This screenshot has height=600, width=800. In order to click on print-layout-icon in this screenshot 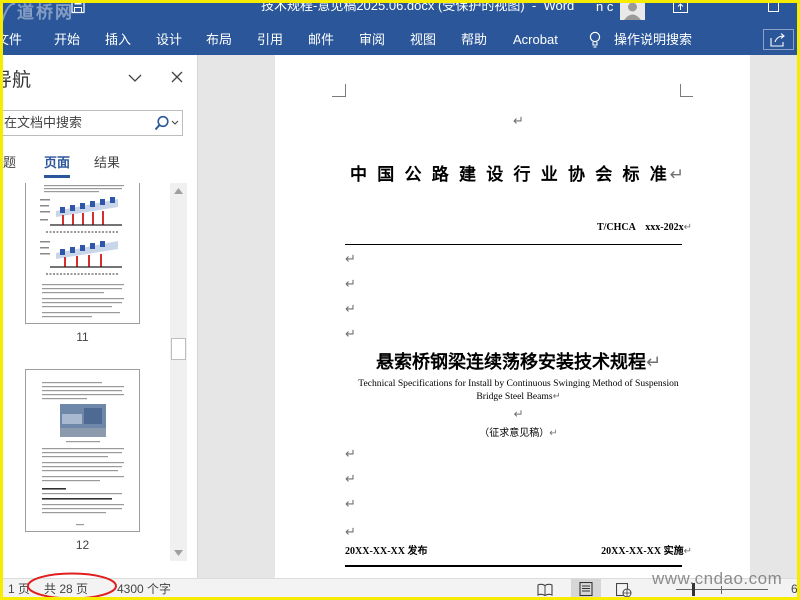, I will do `click(586, 589)`.